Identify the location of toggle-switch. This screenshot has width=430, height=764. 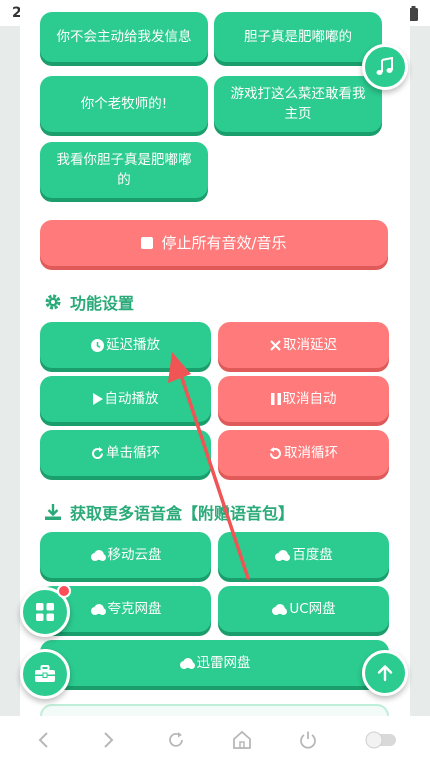
(381, 740).